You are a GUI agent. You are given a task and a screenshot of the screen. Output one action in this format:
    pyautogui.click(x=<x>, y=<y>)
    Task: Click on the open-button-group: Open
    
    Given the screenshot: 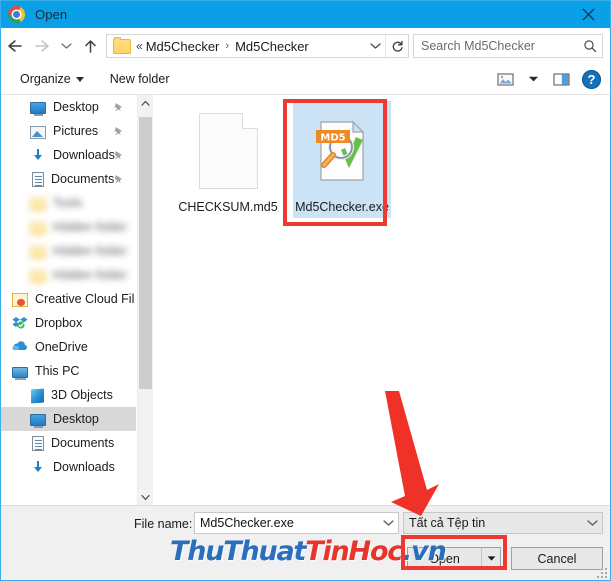 What is the action you would take?
    pyautogui.click(x=454, y=558)
    